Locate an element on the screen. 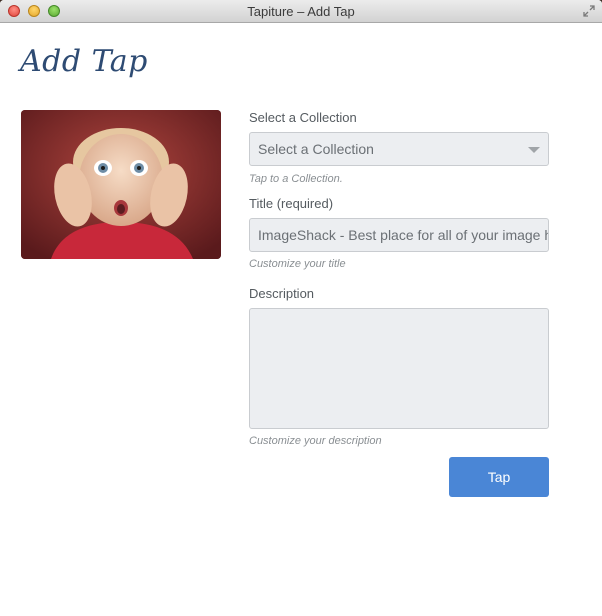 The width and height of the screenshot is (602, 616). page-title: Add Tap is located at coordinates (84, 61).